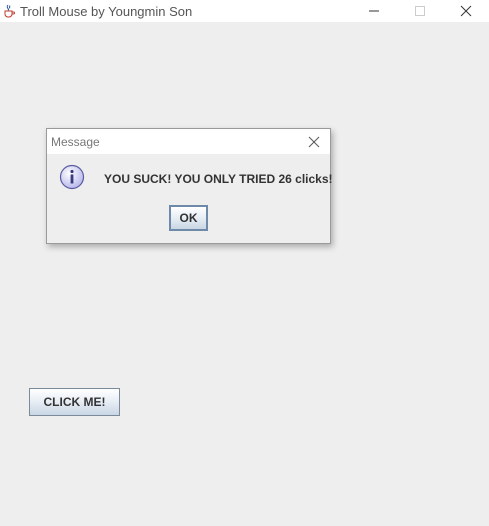 This screenshot has height=526, width=489. What do you see at coordinates (9, 11) in the screenshot?
I see `java-cup-icon` at bounding box center [9, 11].